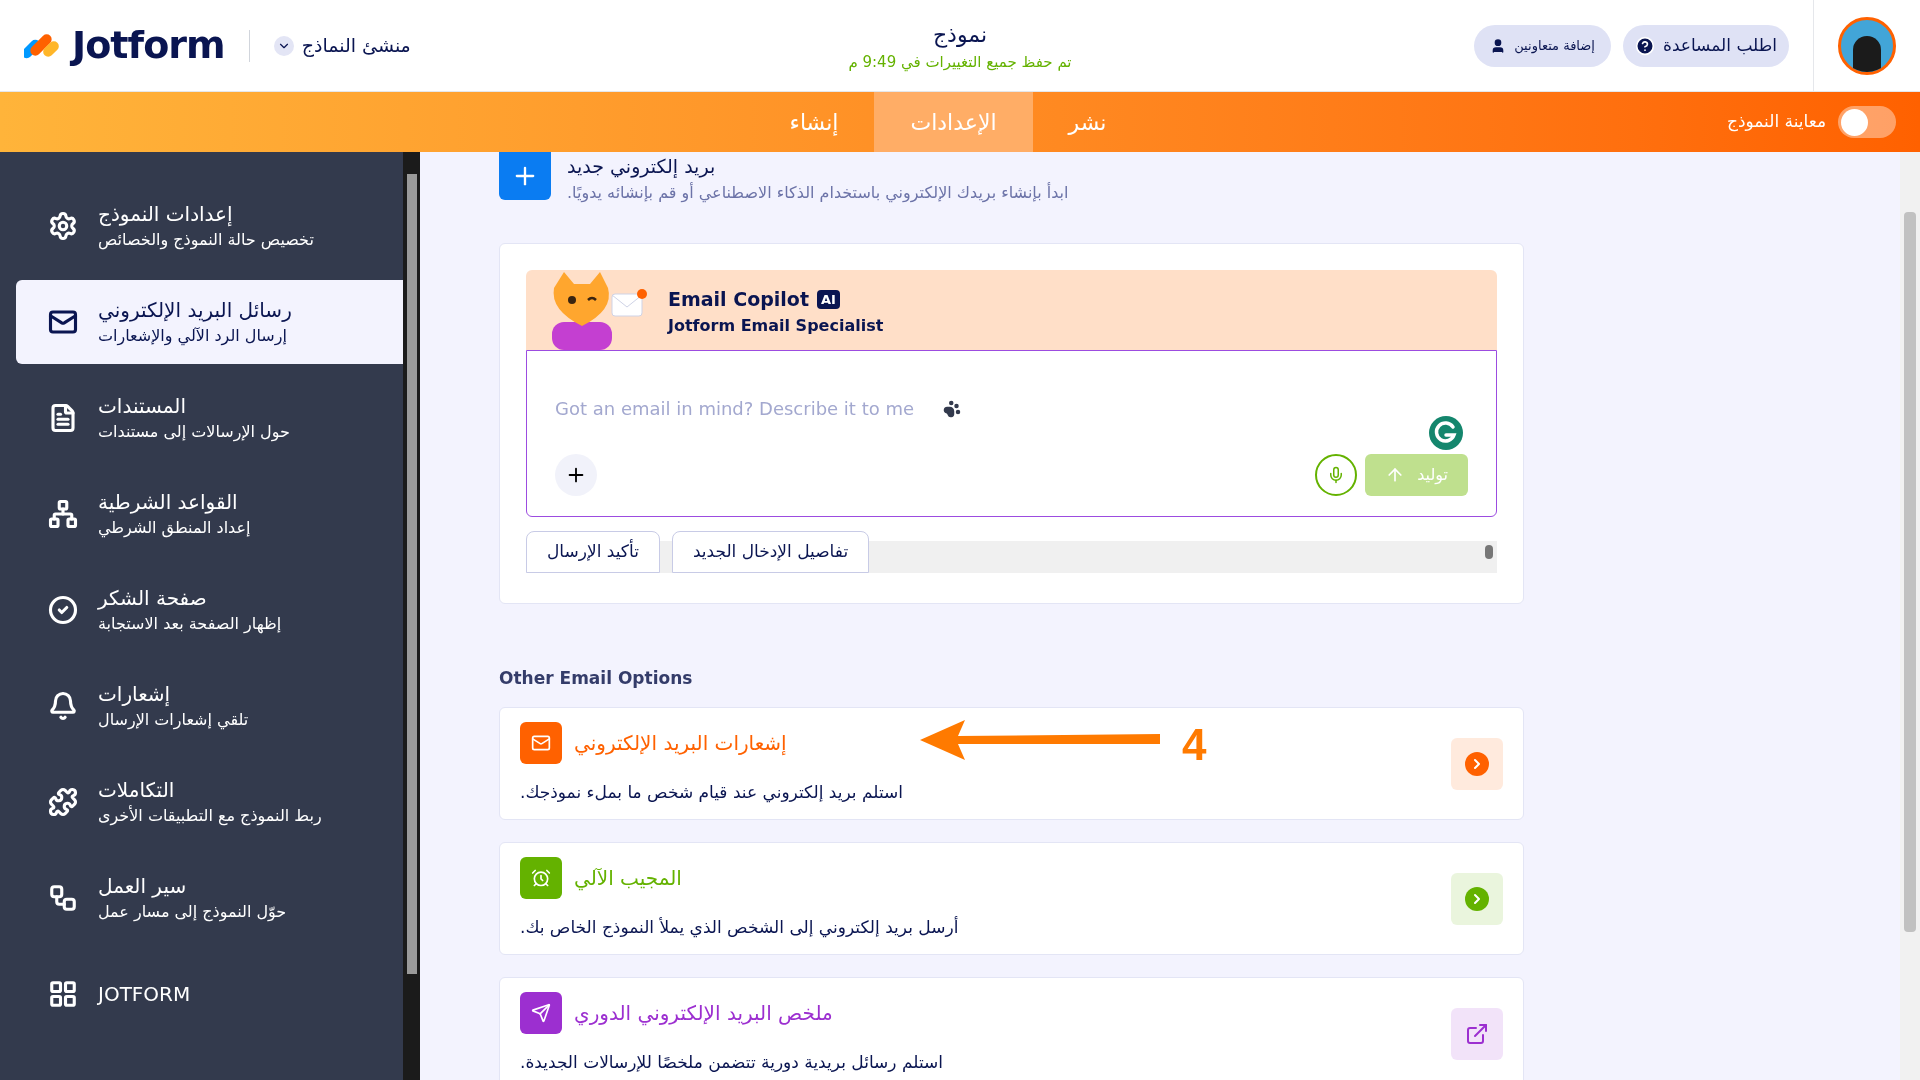 The width and height of the screenshot is (1920, 1080). I want to click on option-title: إشعارات البريد الإلكتروني, so click(680, 743).